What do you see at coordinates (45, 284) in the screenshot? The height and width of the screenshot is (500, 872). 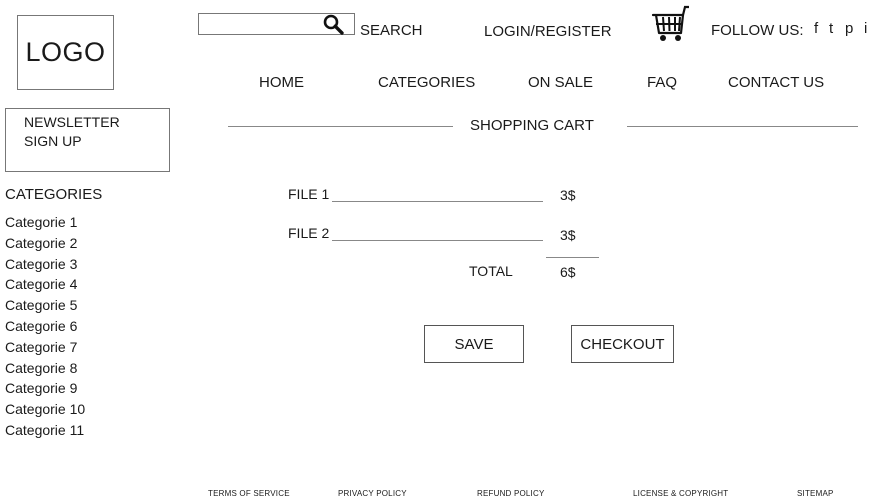 I see `category-link: Categorie 4` at bounding box center [45, 284].